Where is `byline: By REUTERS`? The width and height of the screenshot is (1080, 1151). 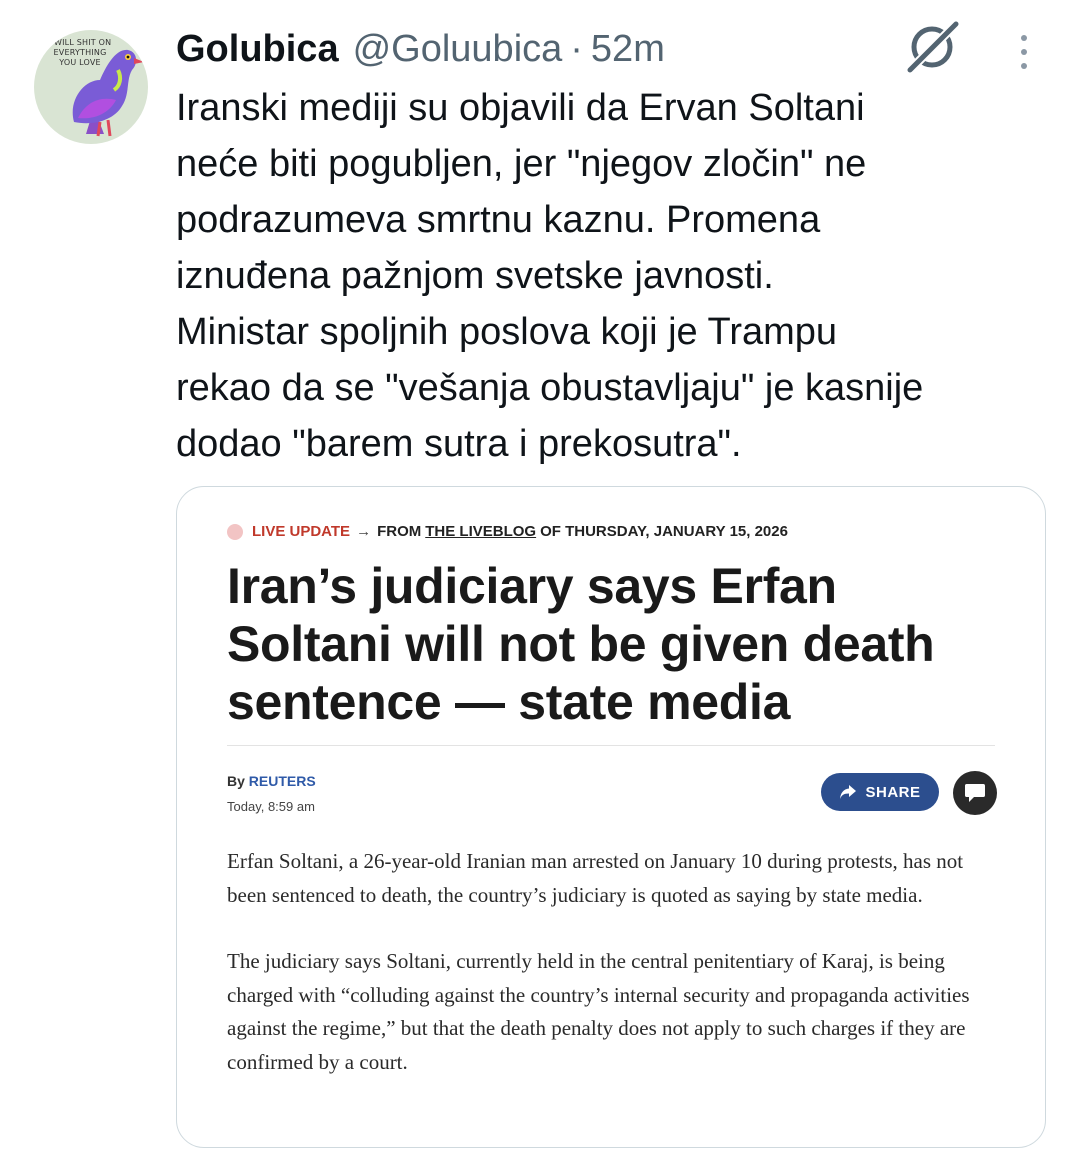
byline: By REUTERS is located at coordinates (271, 781).